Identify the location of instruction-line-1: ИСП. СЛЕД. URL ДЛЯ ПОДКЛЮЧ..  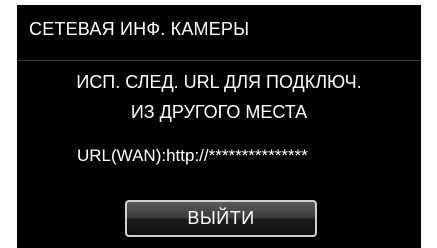
(219, 82).